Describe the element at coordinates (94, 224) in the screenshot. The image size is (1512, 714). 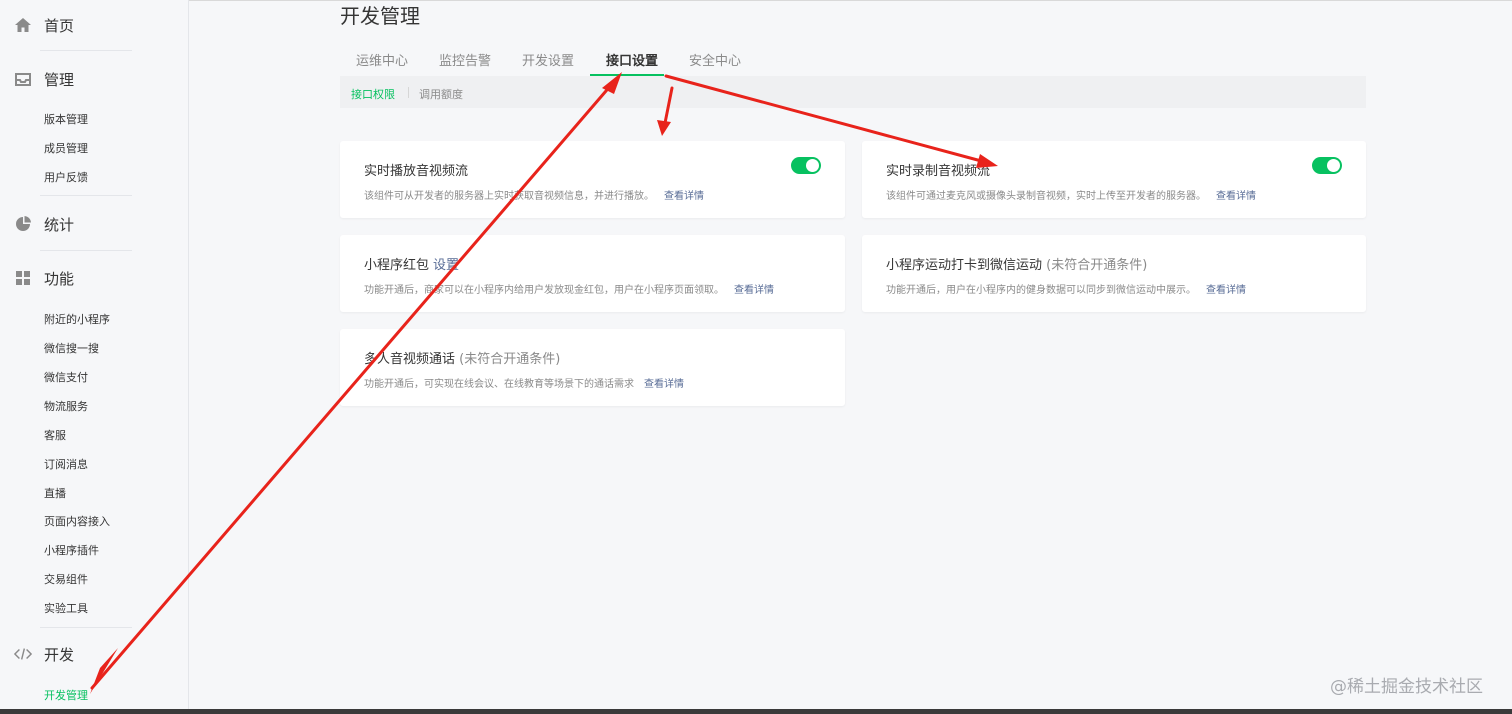
I see `sidebar-item-stats: 统计` at that location.